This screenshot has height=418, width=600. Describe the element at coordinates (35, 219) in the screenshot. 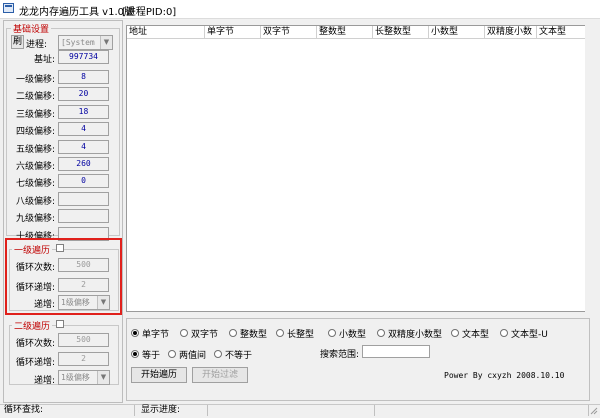

I see `offset-label: 九级偏移:` at that location.